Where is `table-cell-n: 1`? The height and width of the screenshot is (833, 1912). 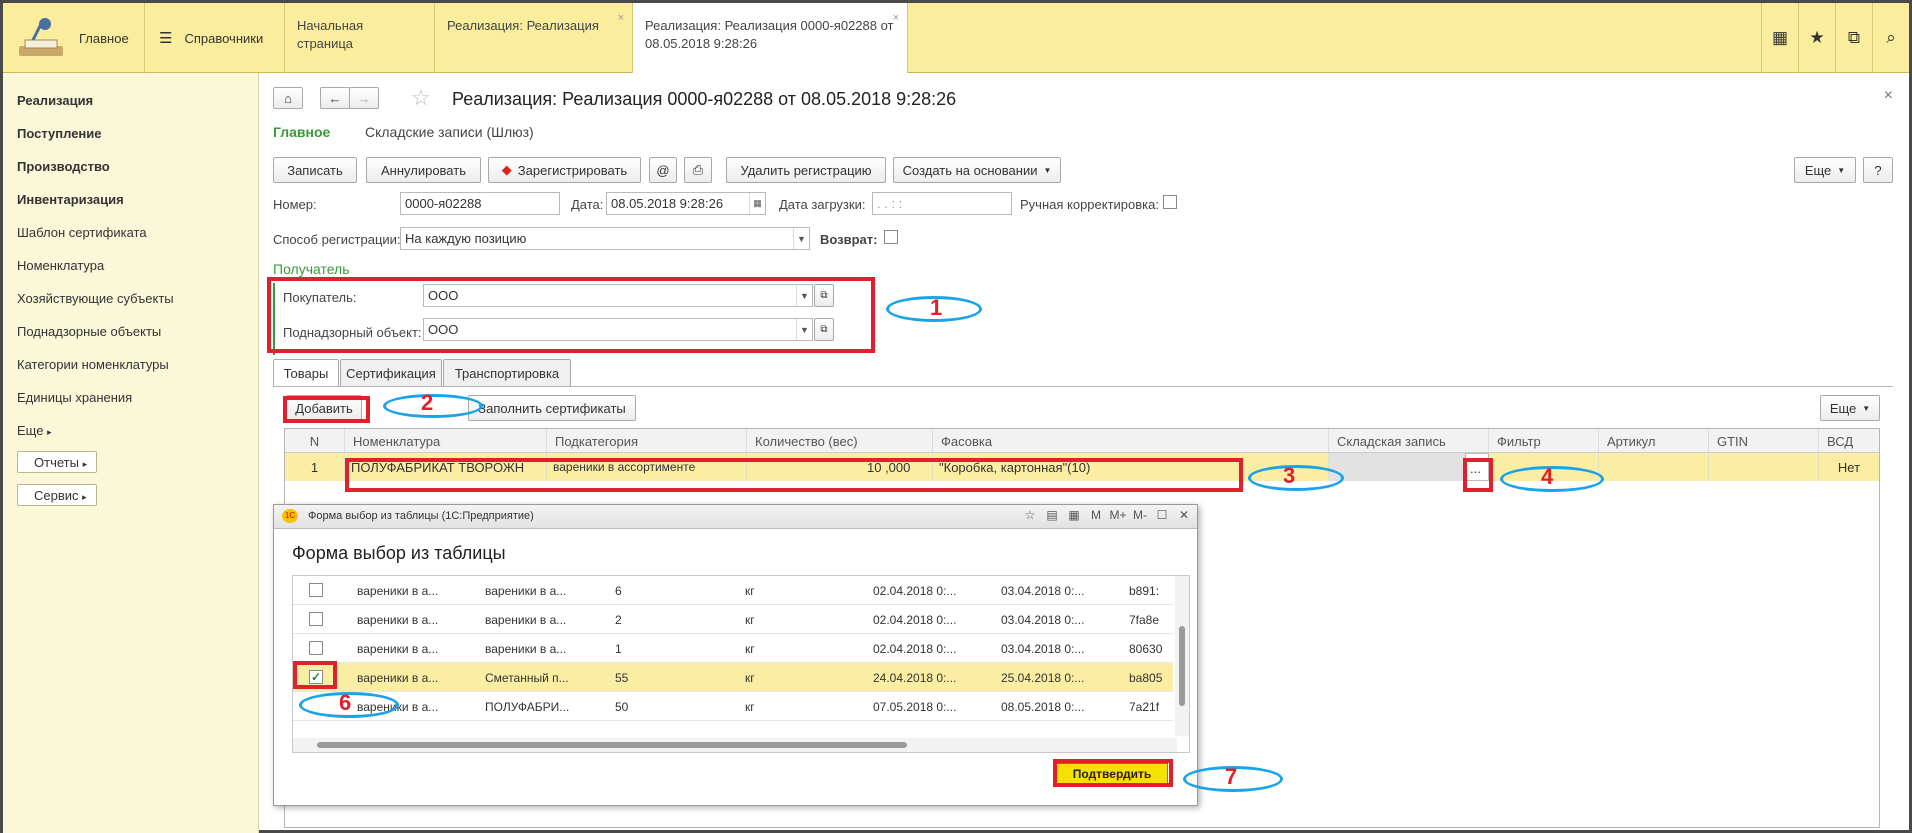 table-cell-n: 1 is located at coordinates (315, 467).